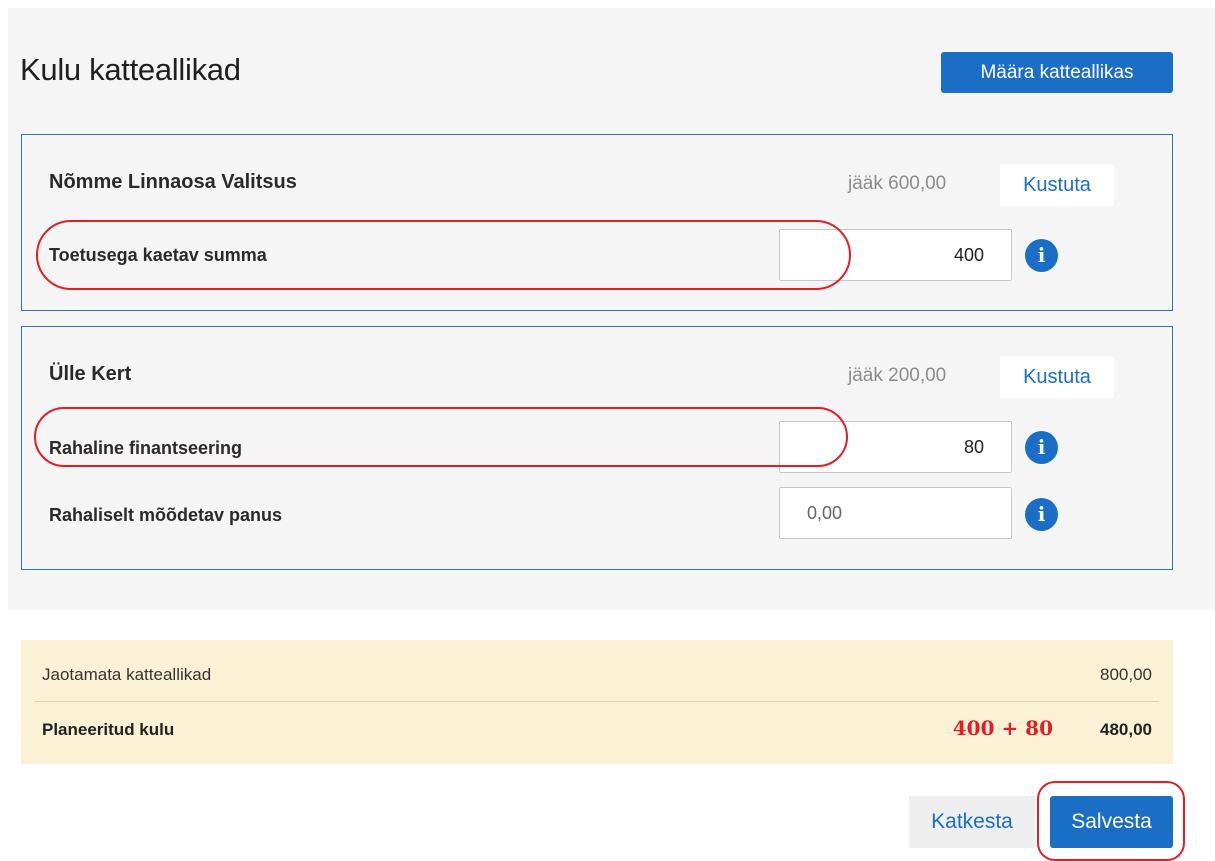 The height and width of the screenshot is (861, 1215). I want to click on divider, so click(597, 701).